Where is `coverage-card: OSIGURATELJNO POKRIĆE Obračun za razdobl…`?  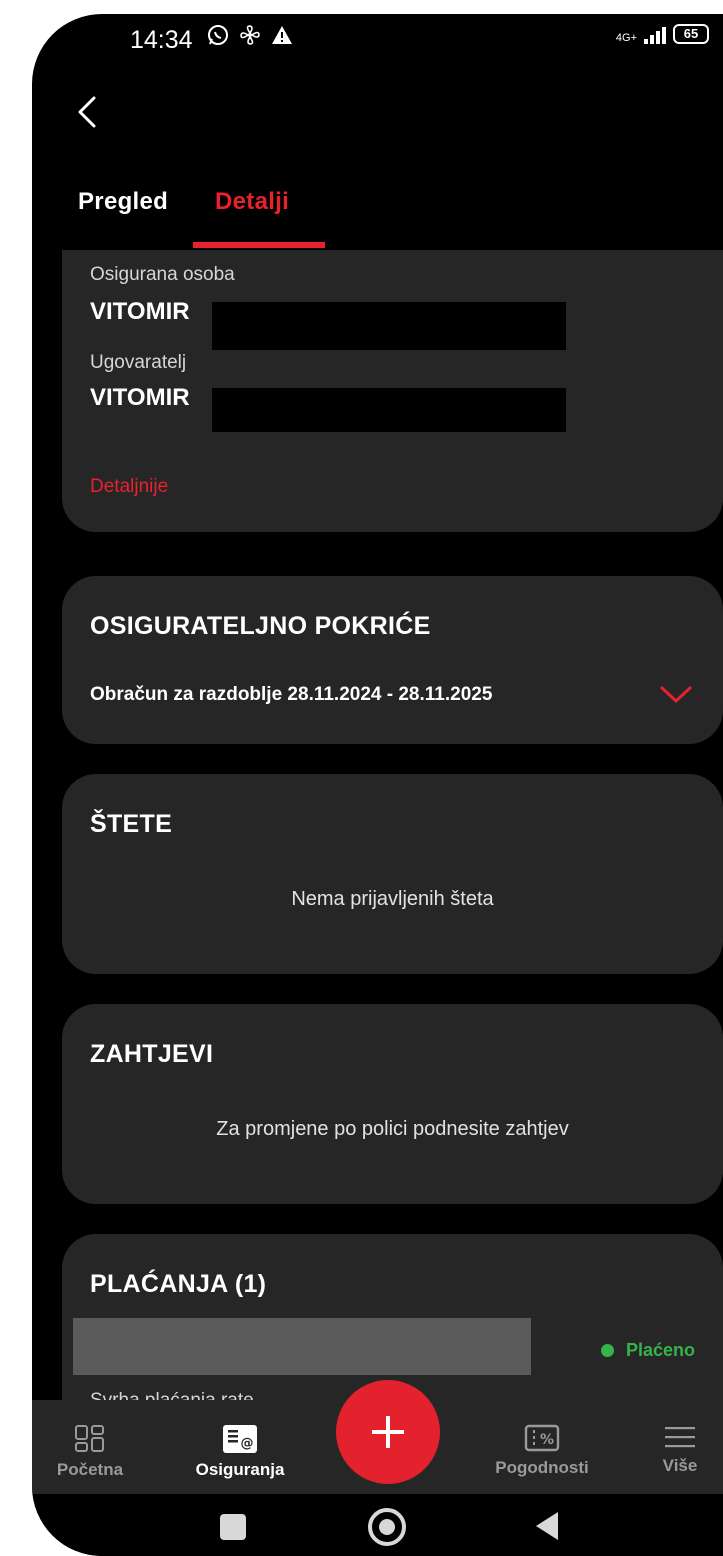
coverage-card: OSIGURATELJNO POKRIĆE Obračun za razdobl… is located at coordinates (392, 660).